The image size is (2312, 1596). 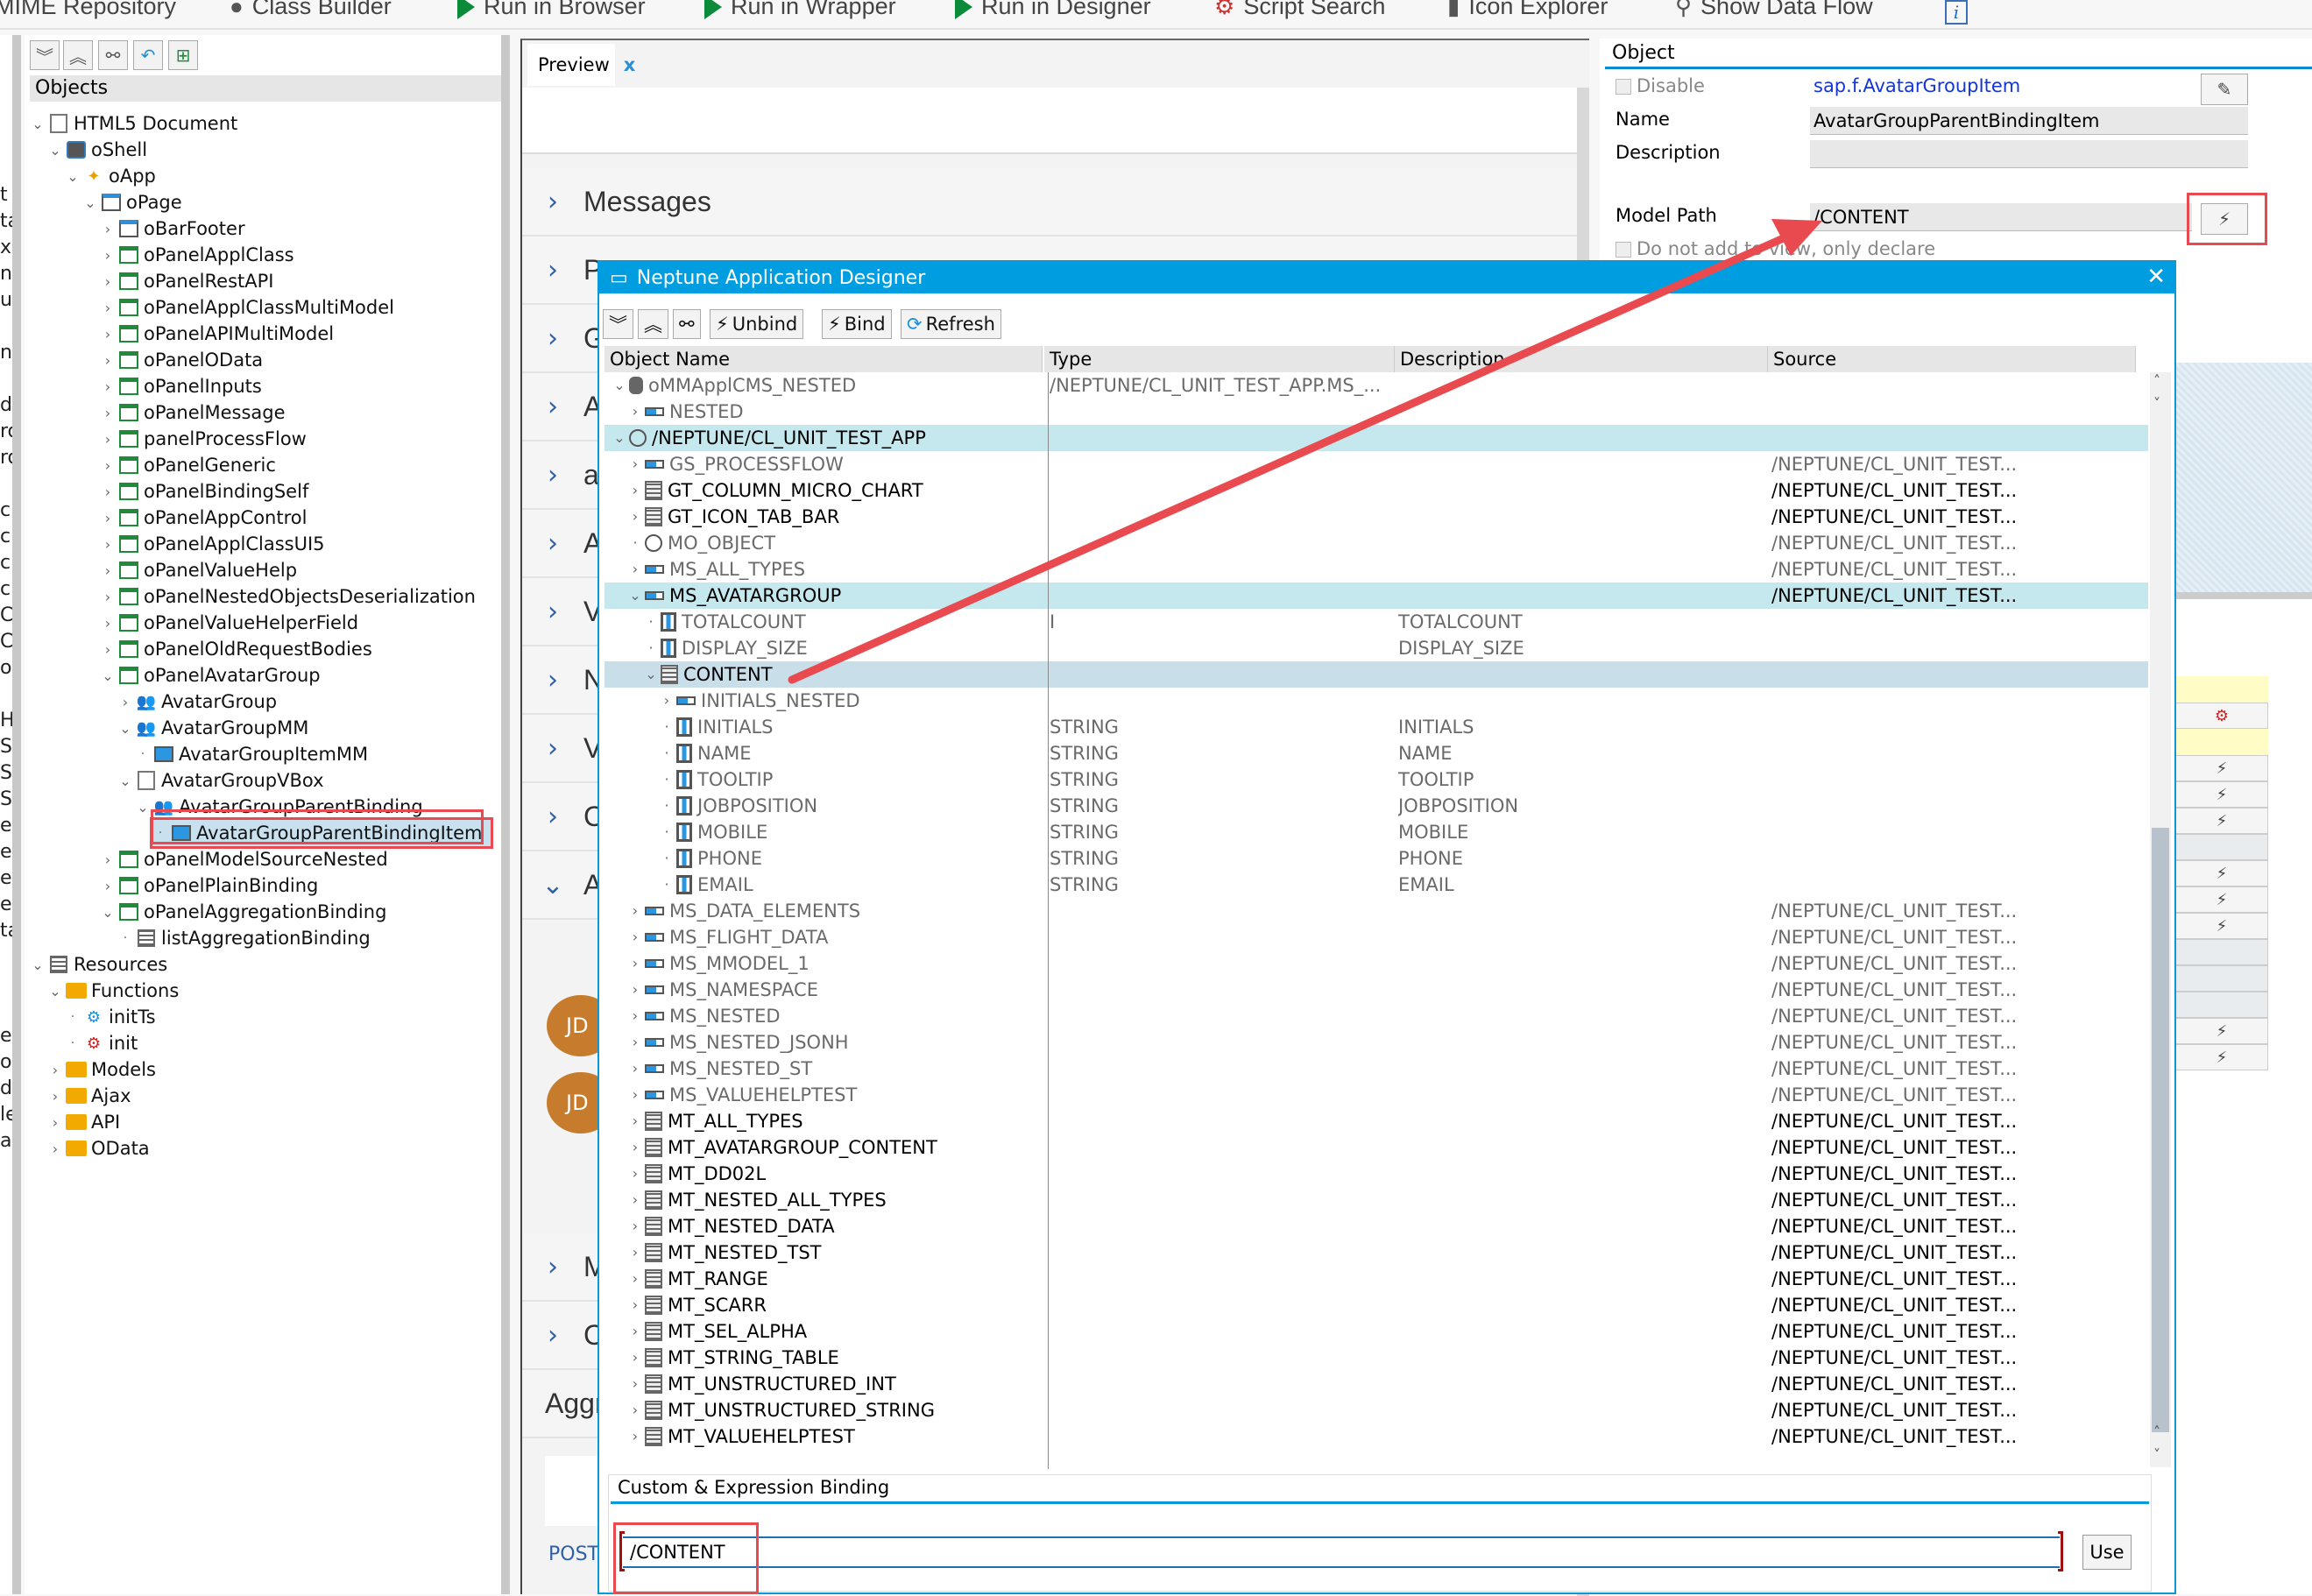 What do you see at coordinates (110, 176) in the screenshot?
I see `tree-item: ⌄ ✦ oApp` at bounding box center [110, 176].